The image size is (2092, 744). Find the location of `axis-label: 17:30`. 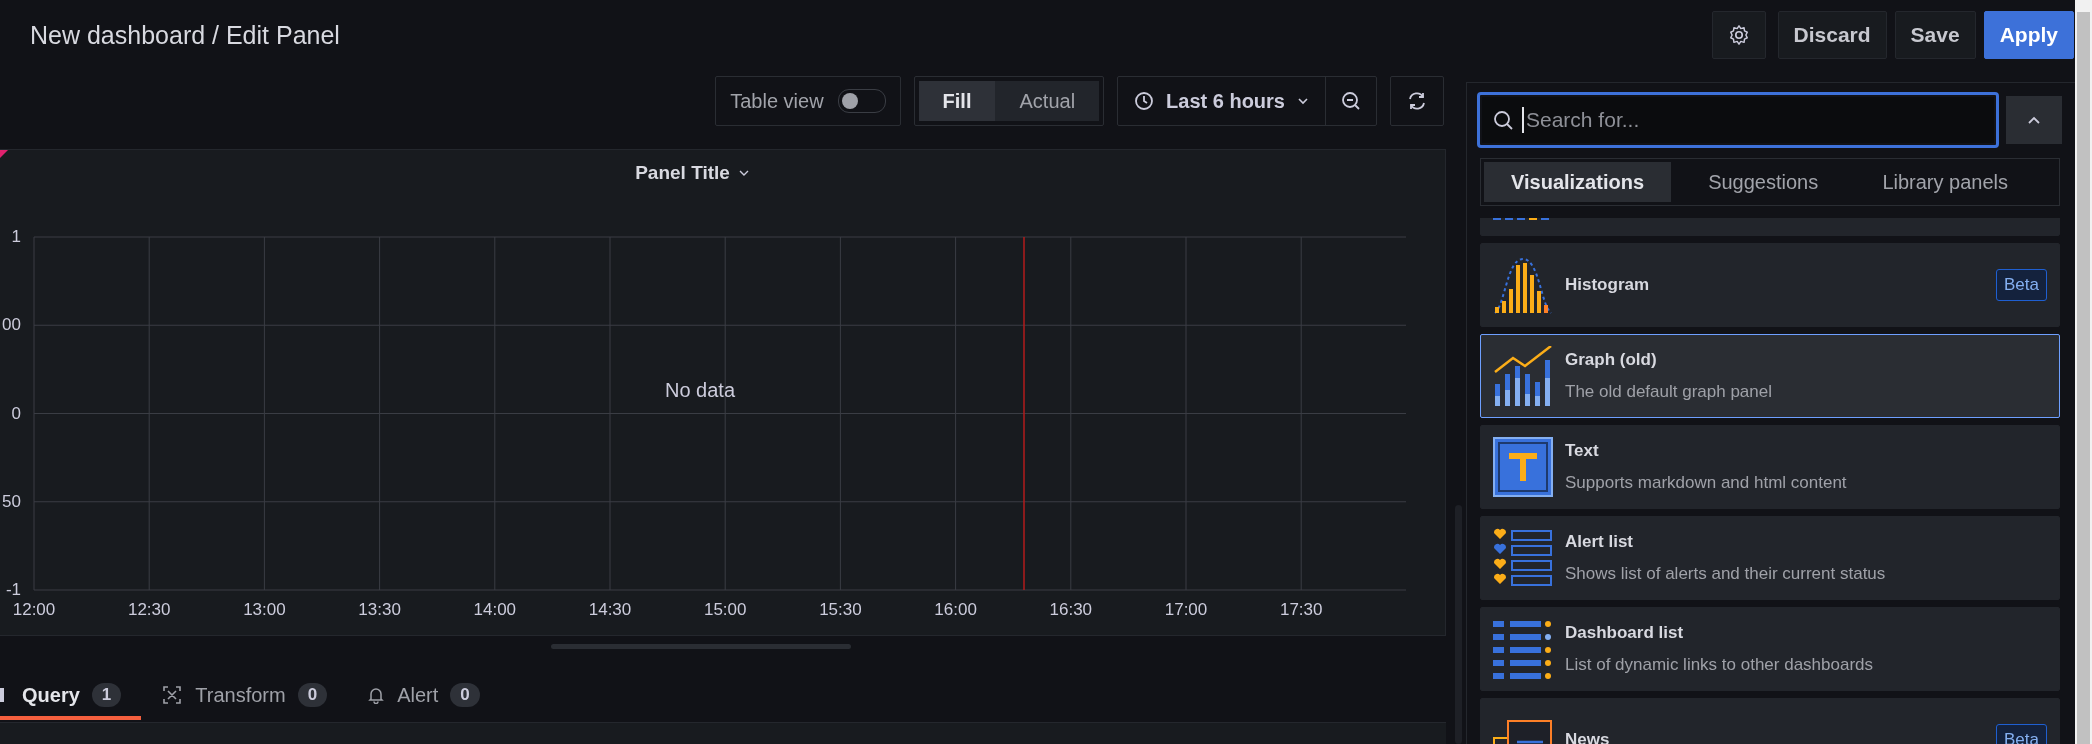

axis-label: 17:30 is located at coordinates (1301, 609).